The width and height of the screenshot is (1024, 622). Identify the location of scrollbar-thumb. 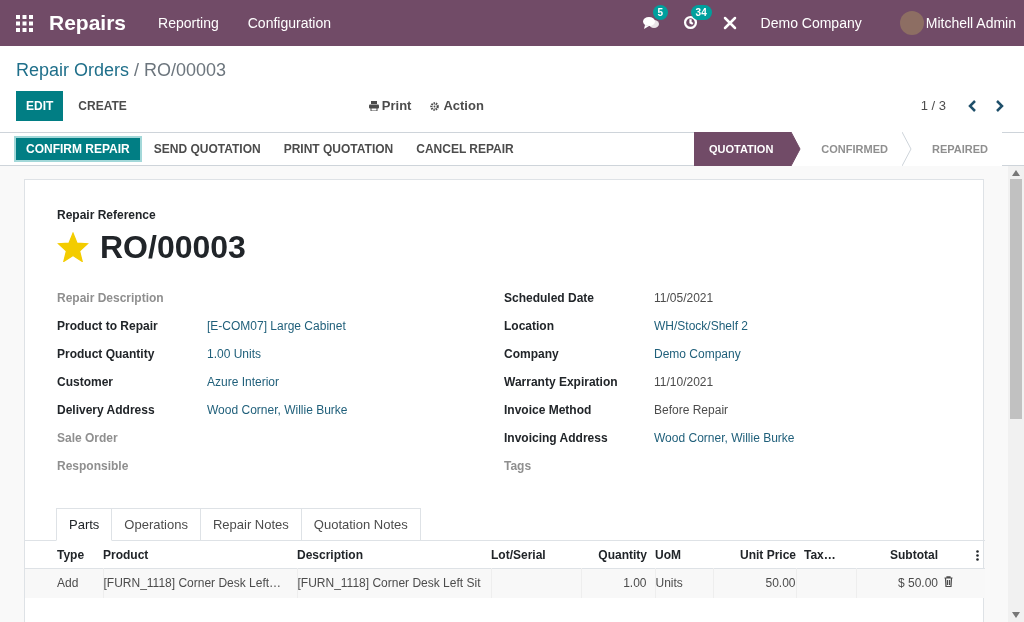
(1016, 299).